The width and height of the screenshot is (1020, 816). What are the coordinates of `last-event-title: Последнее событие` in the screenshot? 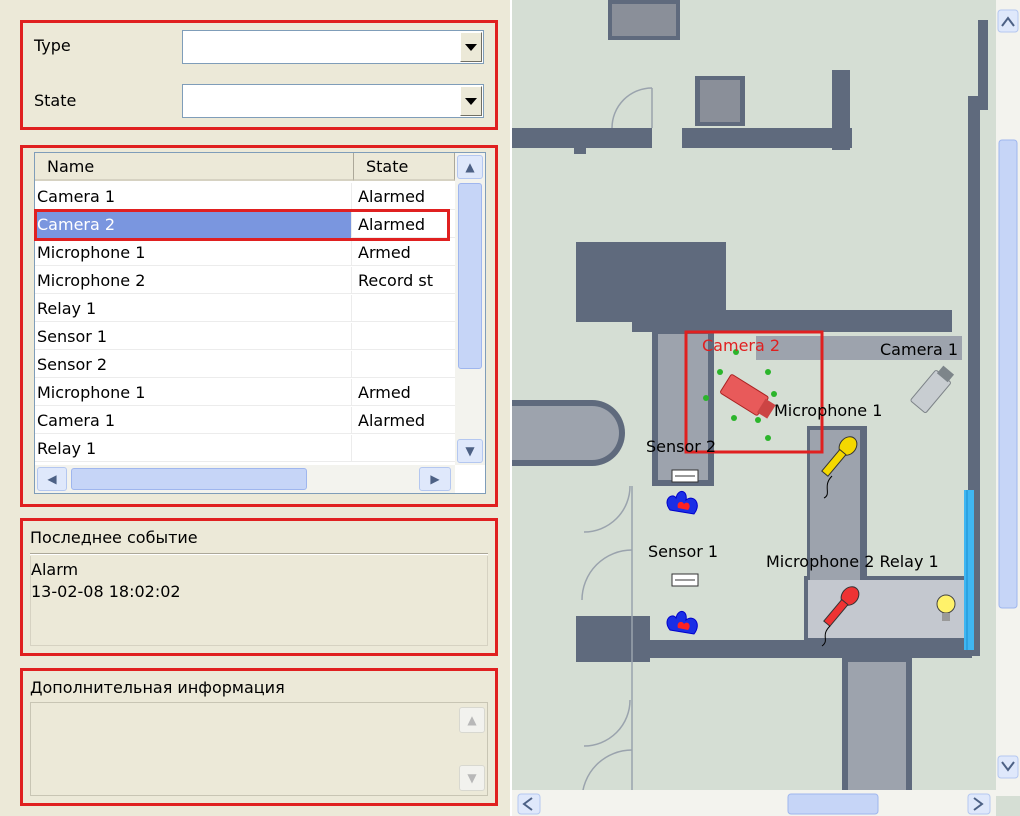 It's located at (114, 537).